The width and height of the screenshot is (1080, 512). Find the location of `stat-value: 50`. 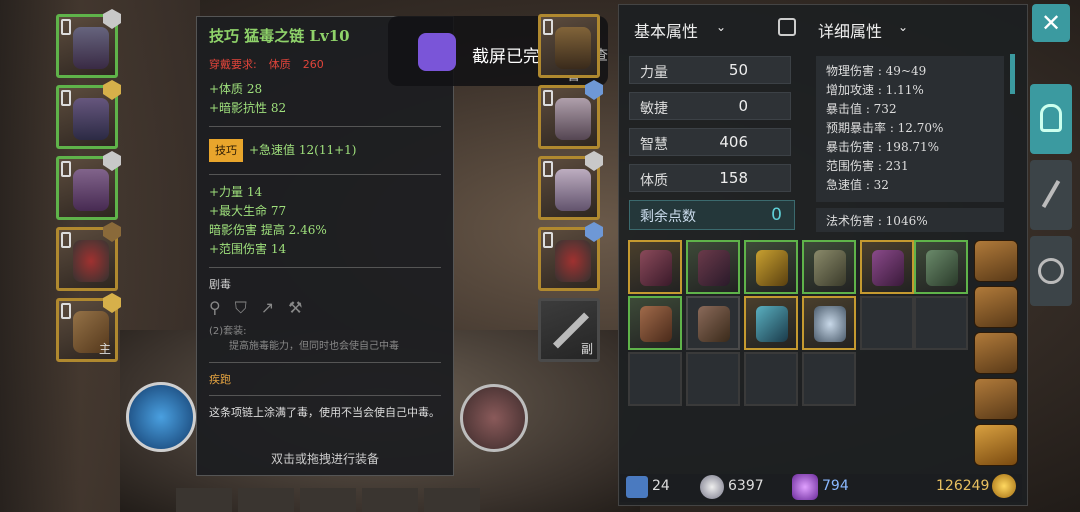

stat-value: 50 is located at coordinates (738, 70).